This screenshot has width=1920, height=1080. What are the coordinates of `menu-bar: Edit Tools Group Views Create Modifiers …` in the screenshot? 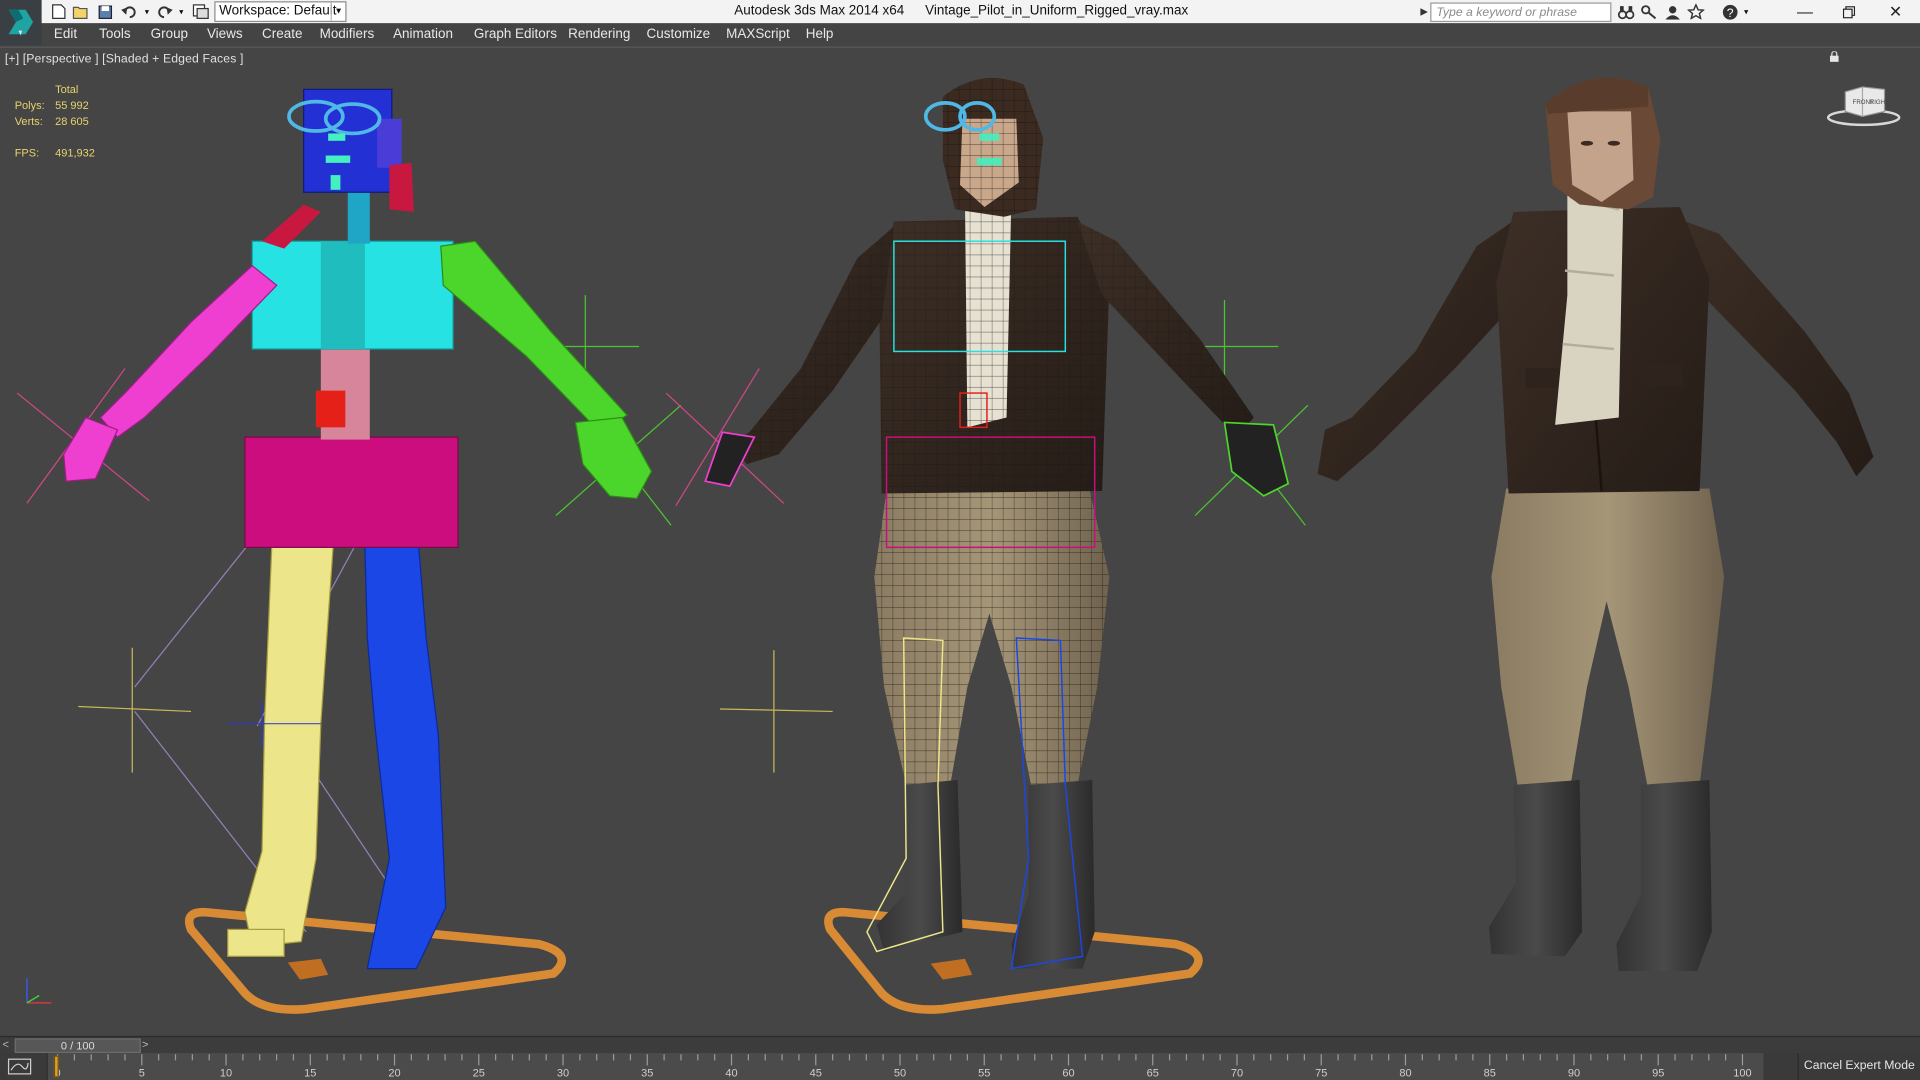 It's located at (980, 35).